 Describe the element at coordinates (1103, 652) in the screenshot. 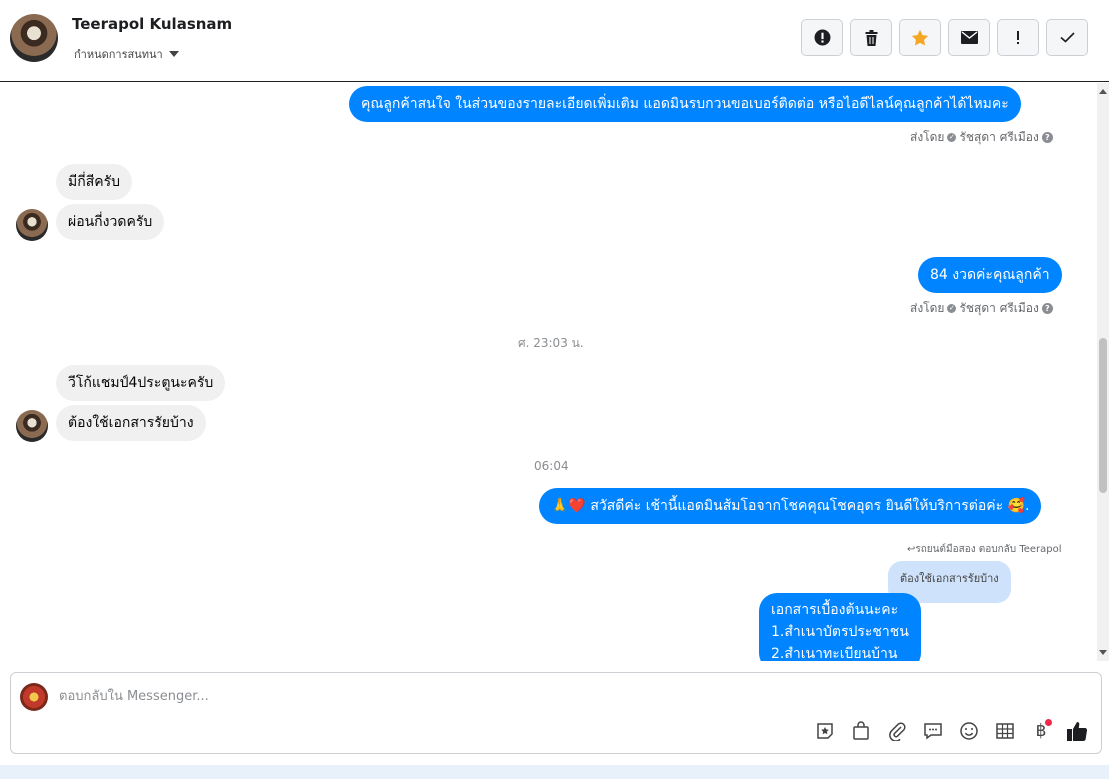

I see `scroll-down-icon` at that location.